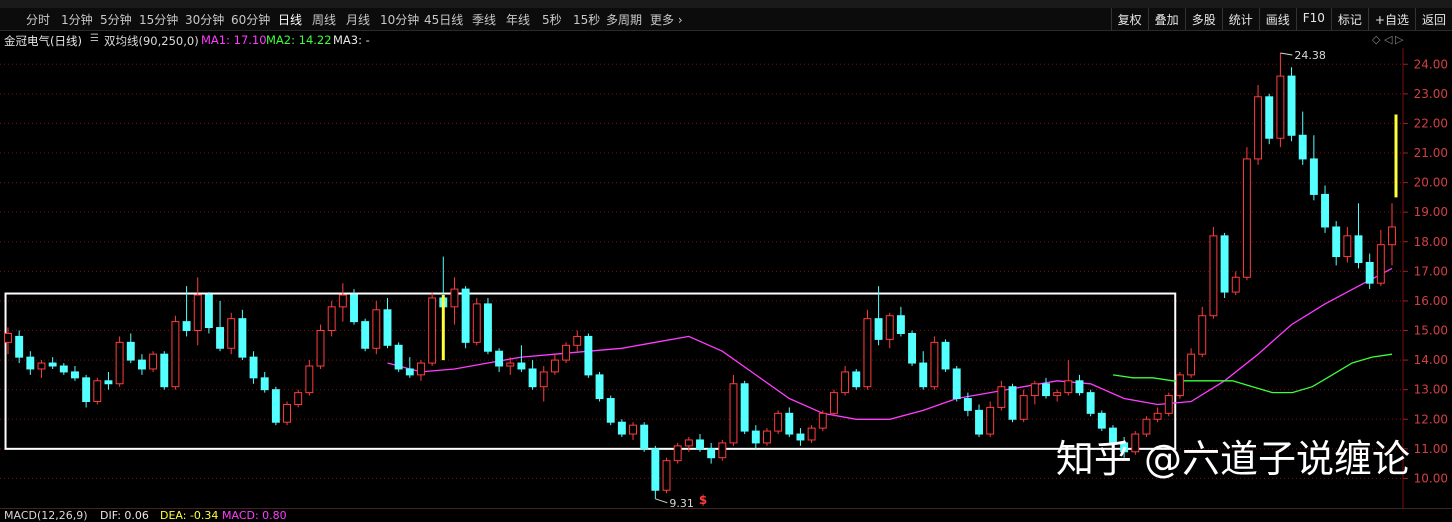  Describe the element at coordinates (1431, 153) in the screenshot. I see `y-tick-label: 21.00` at that location.